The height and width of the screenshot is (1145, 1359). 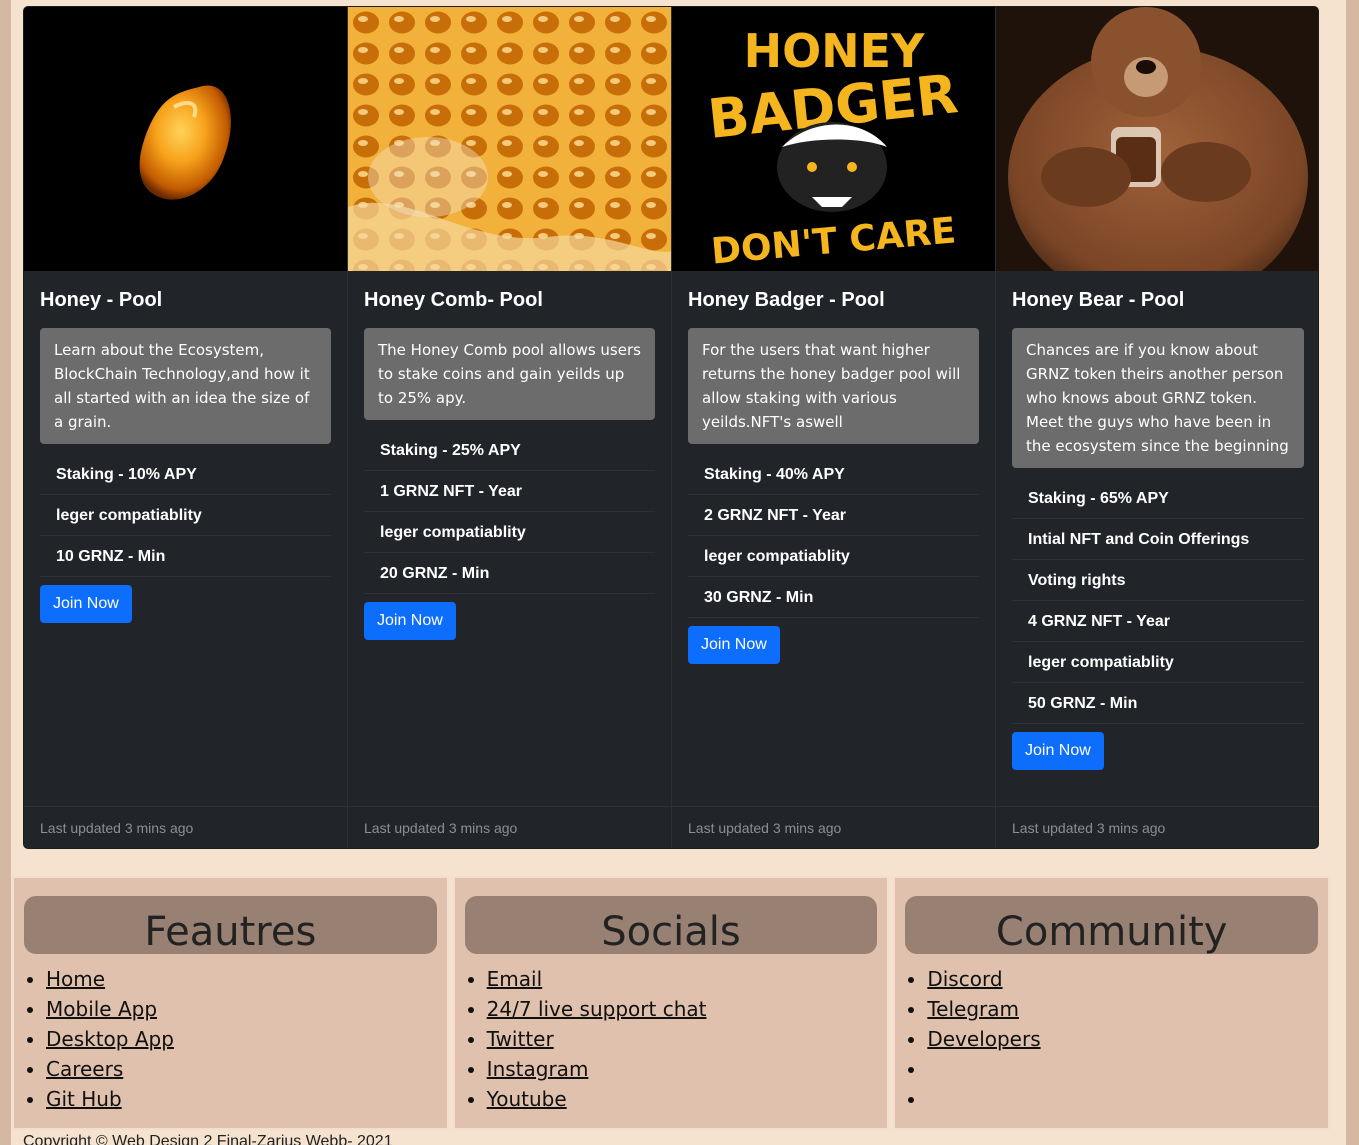 I want to click on footer-link-mobile-app: Mobile App, so click(x=241, y=1009).